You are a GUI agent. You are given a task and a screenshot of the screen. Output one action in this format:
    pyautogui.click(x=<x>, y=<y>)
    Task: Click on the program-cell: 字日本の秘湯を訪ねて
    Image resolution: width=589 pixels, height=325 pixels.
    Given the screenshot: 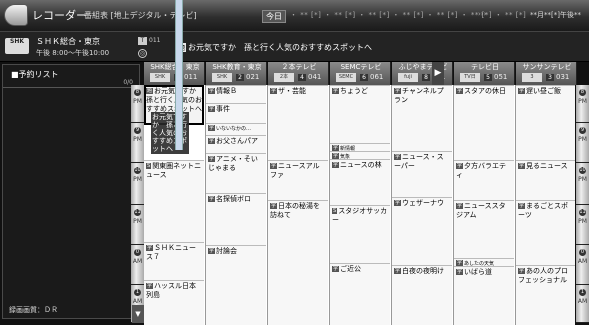 What is the action you would take?
    pyautogui.click(x=298, y=262)
    